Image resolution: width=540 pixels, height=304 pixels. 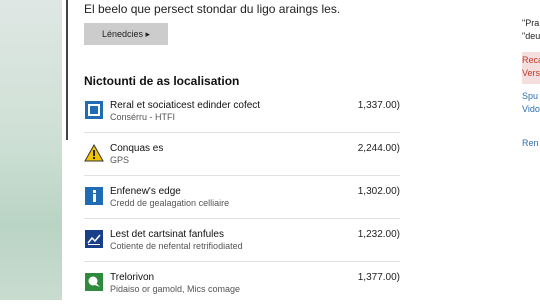 I want to click on details-line: "deu, so click(x=531, y=36).